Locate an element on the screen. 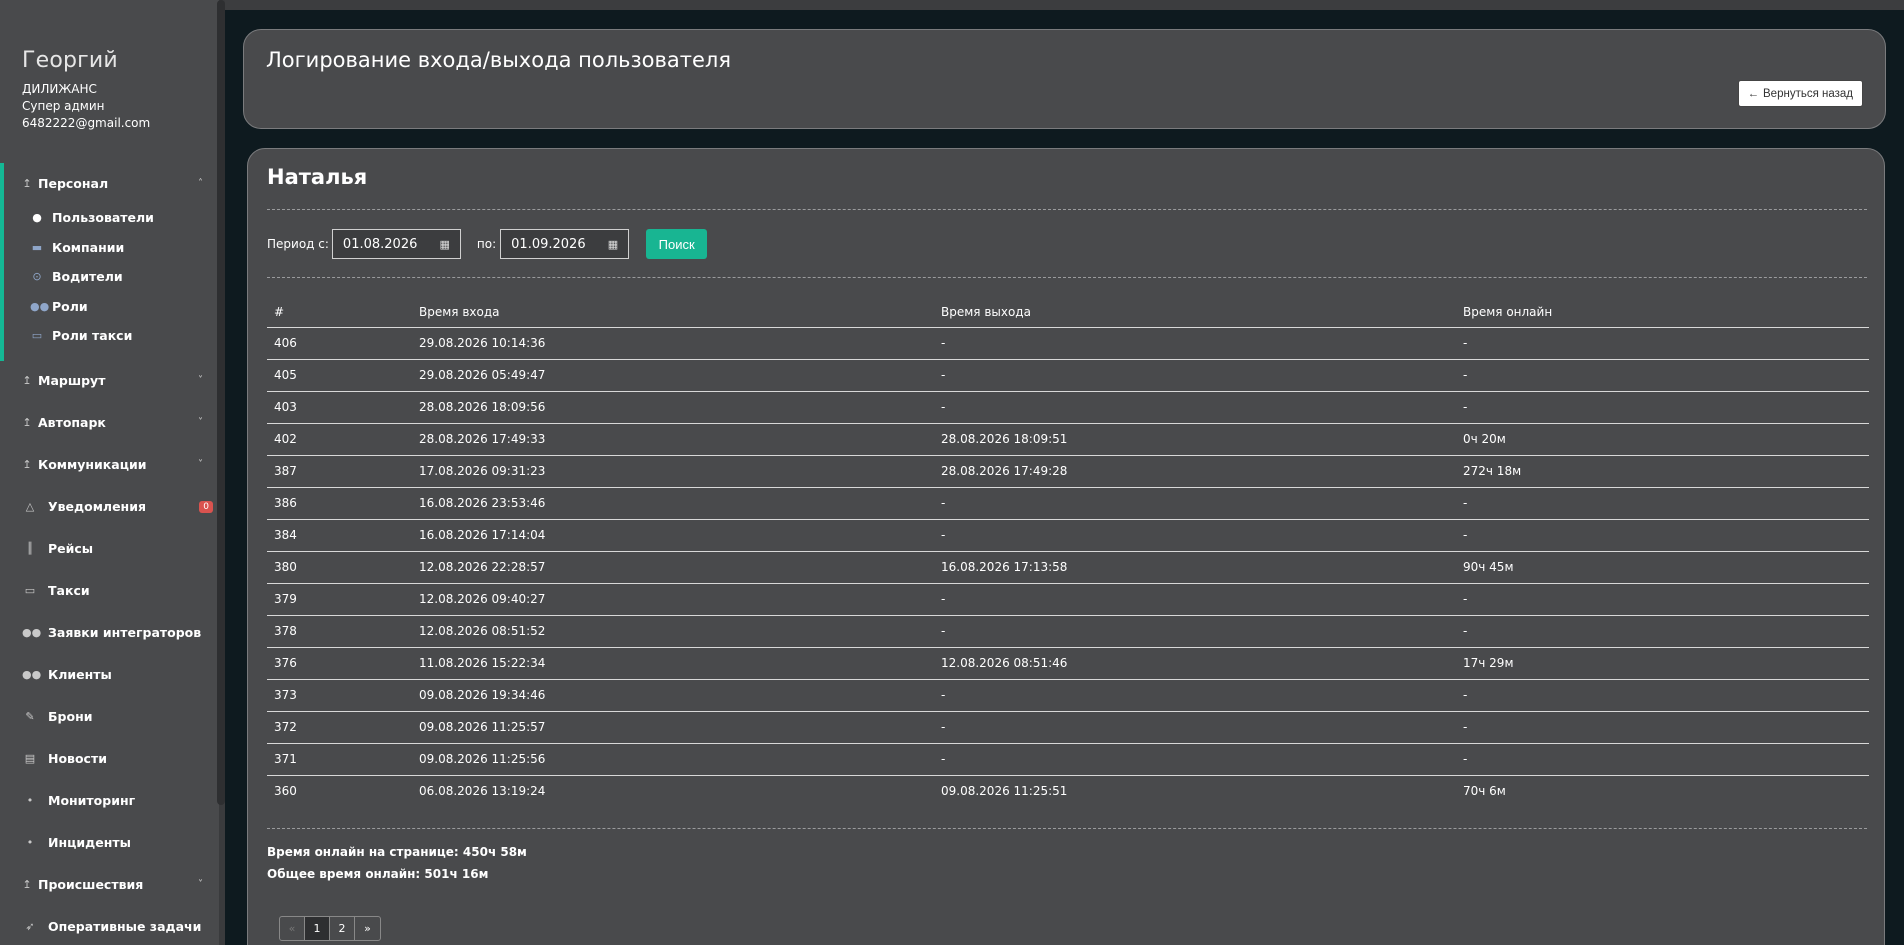  period-to-input: 01.09.2026 ▦ is located at coordinates (565, 244).